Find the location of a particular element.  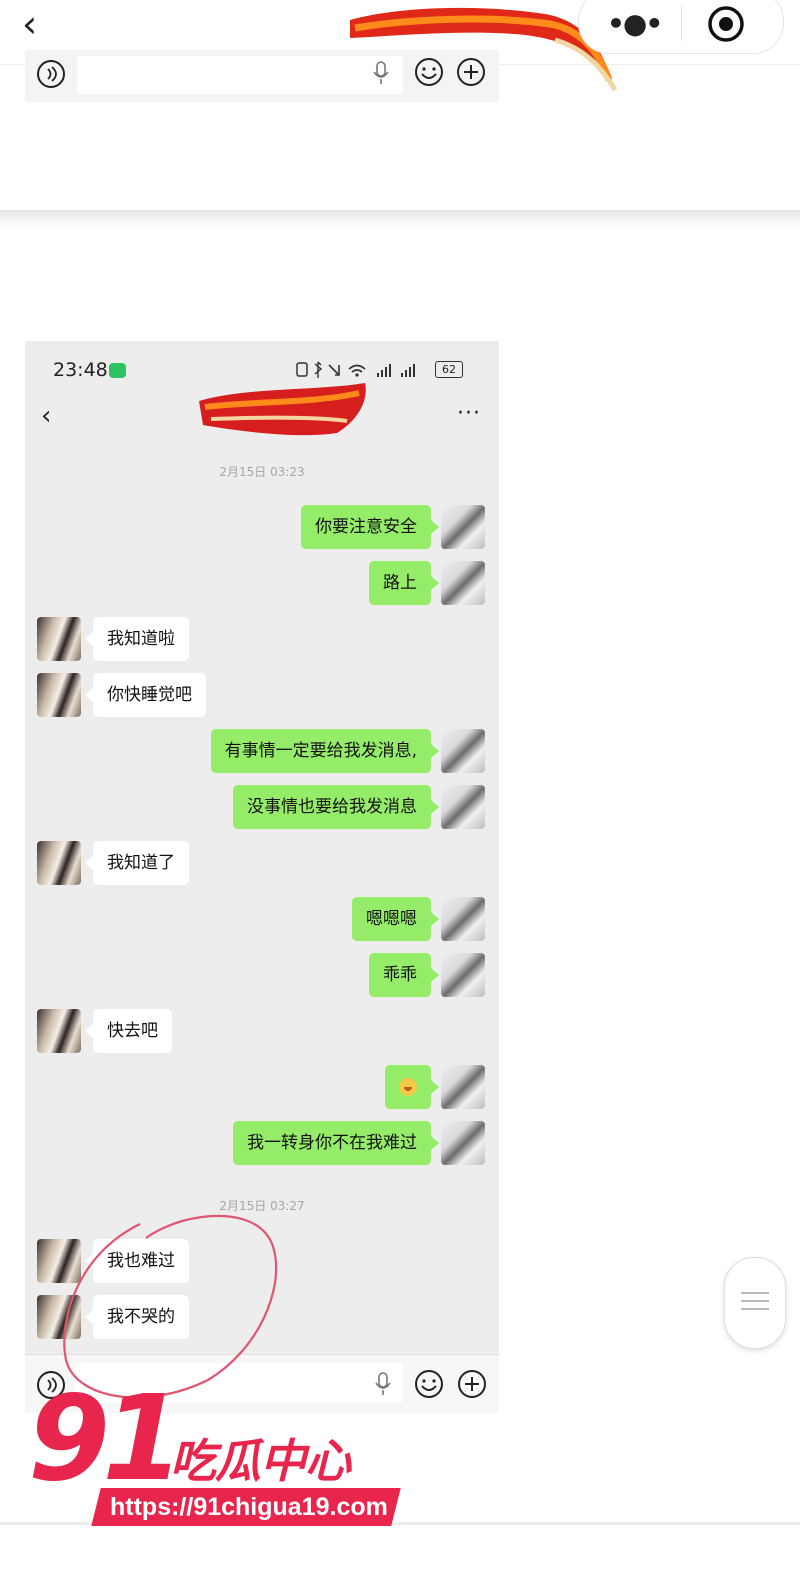

chat-message is located at coordinates (262, 1087).